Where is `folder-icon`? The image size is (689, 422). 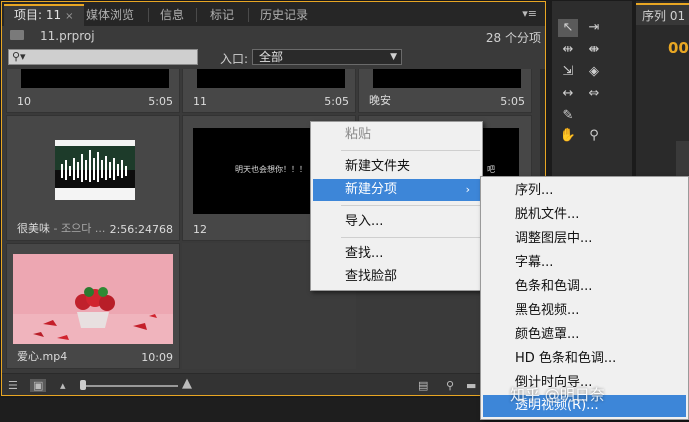 folder-icon is located at coordinates (17, 35).